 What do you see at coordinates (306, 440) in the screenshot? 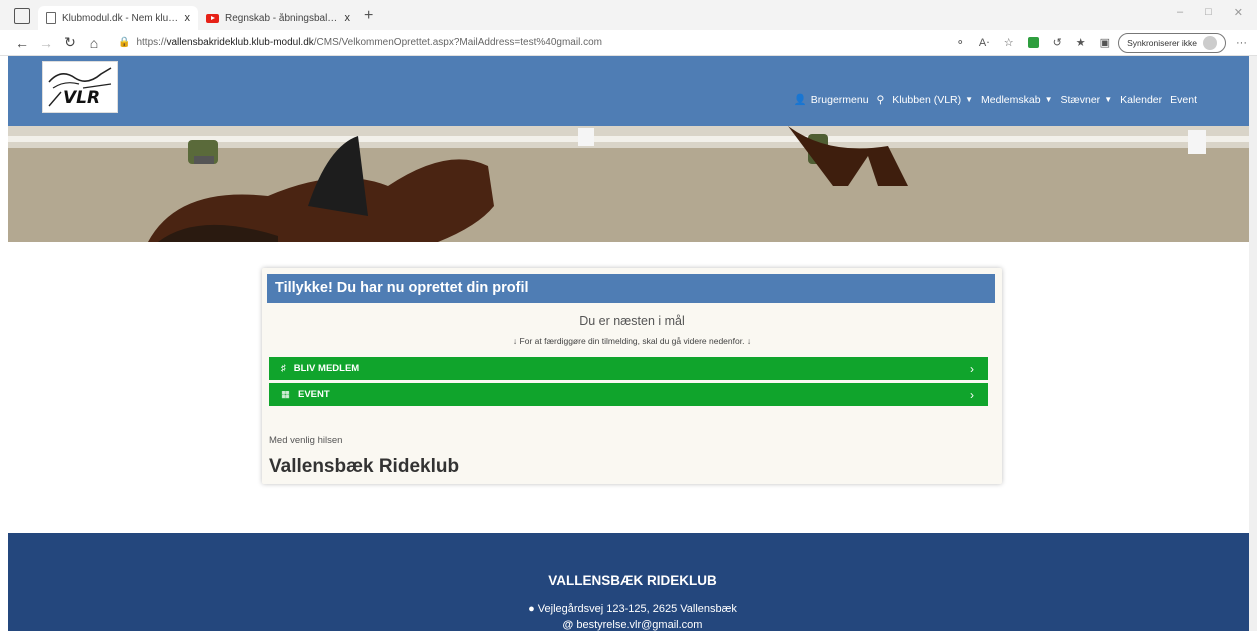
I see `regards-text: Med venlig hilsen` at bounding box center [306, 440].